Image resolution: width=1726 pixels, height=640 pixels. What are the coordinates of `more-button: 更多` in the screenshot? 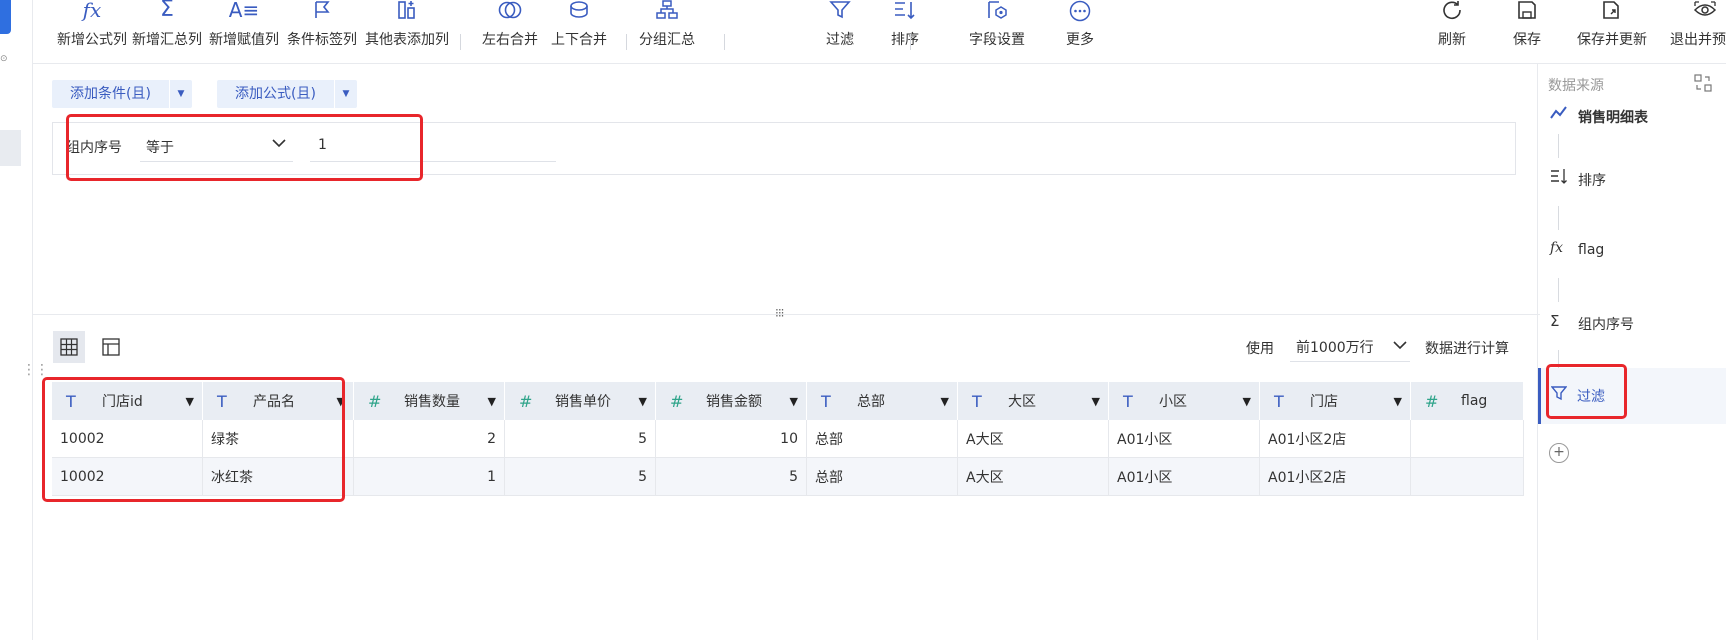 It's located at (1080, 28).